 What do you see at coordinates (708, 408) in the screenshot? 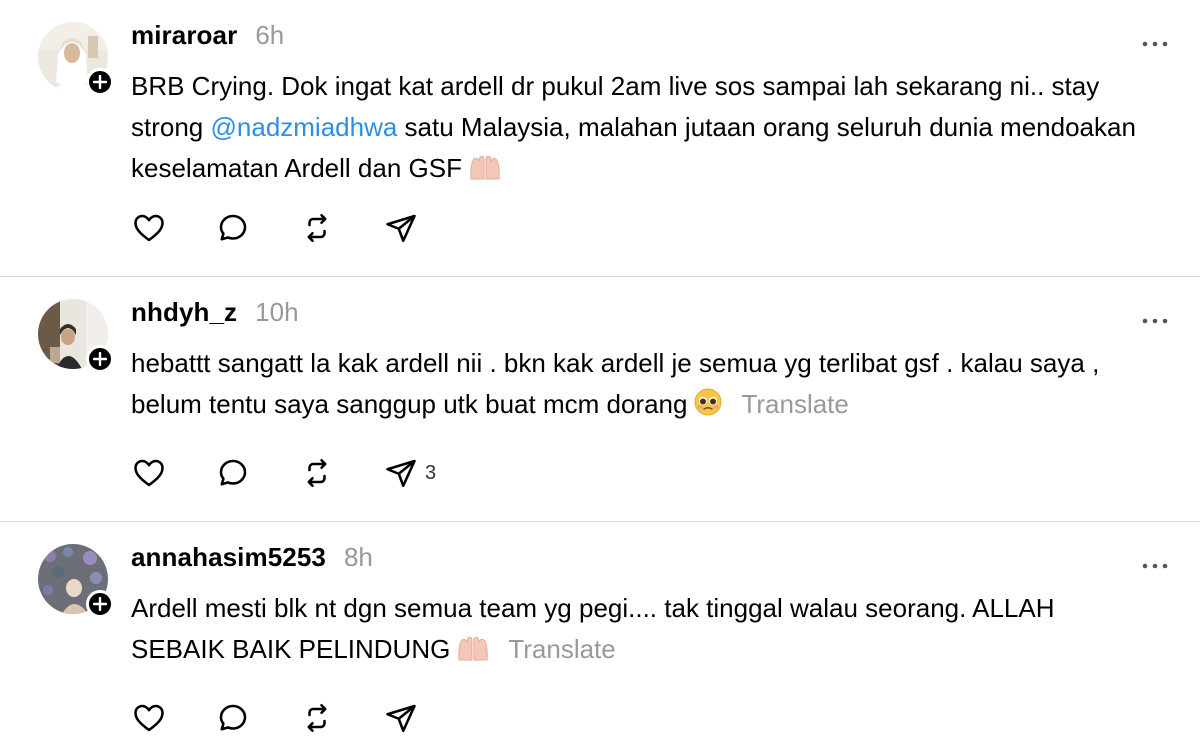
I see `pleading-face-emoji` at bounding box center [708, 408].